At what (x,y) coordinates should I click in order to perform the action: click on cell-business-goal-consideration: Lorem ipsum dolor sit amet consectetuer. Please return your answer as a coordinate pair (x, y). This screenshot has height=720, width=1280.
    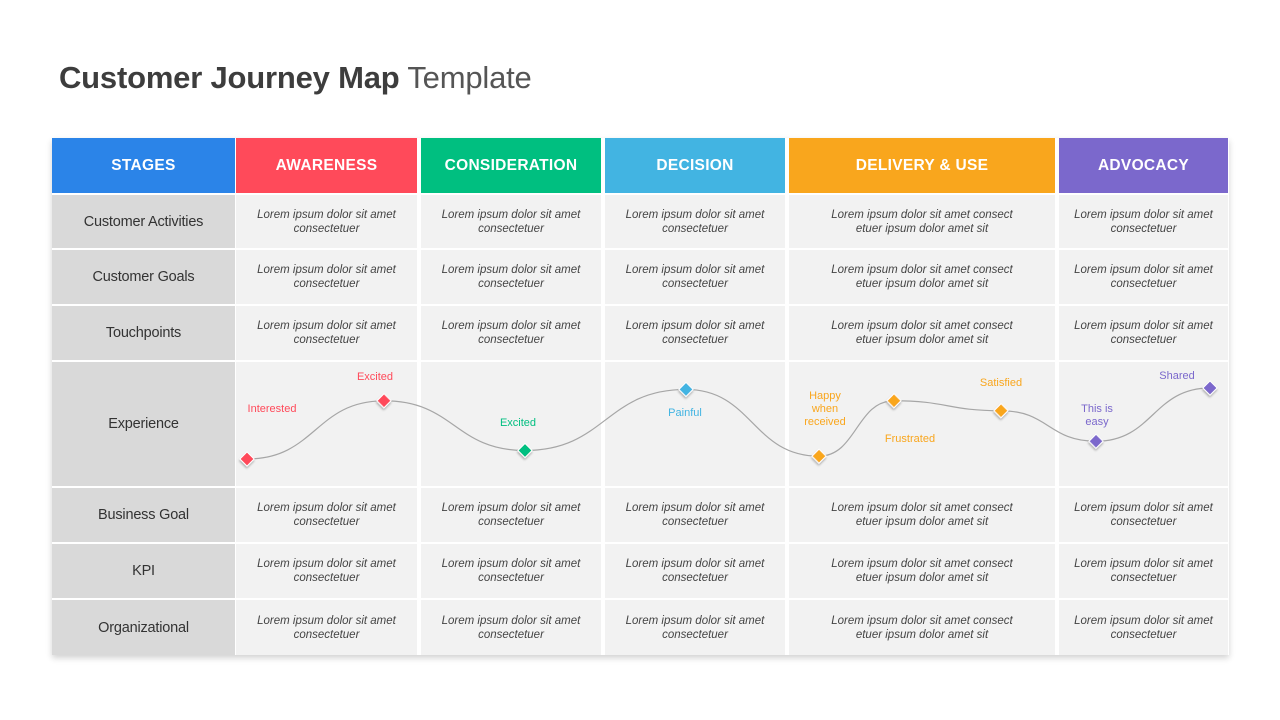
    Looking at the image, I should click on (511, 515).